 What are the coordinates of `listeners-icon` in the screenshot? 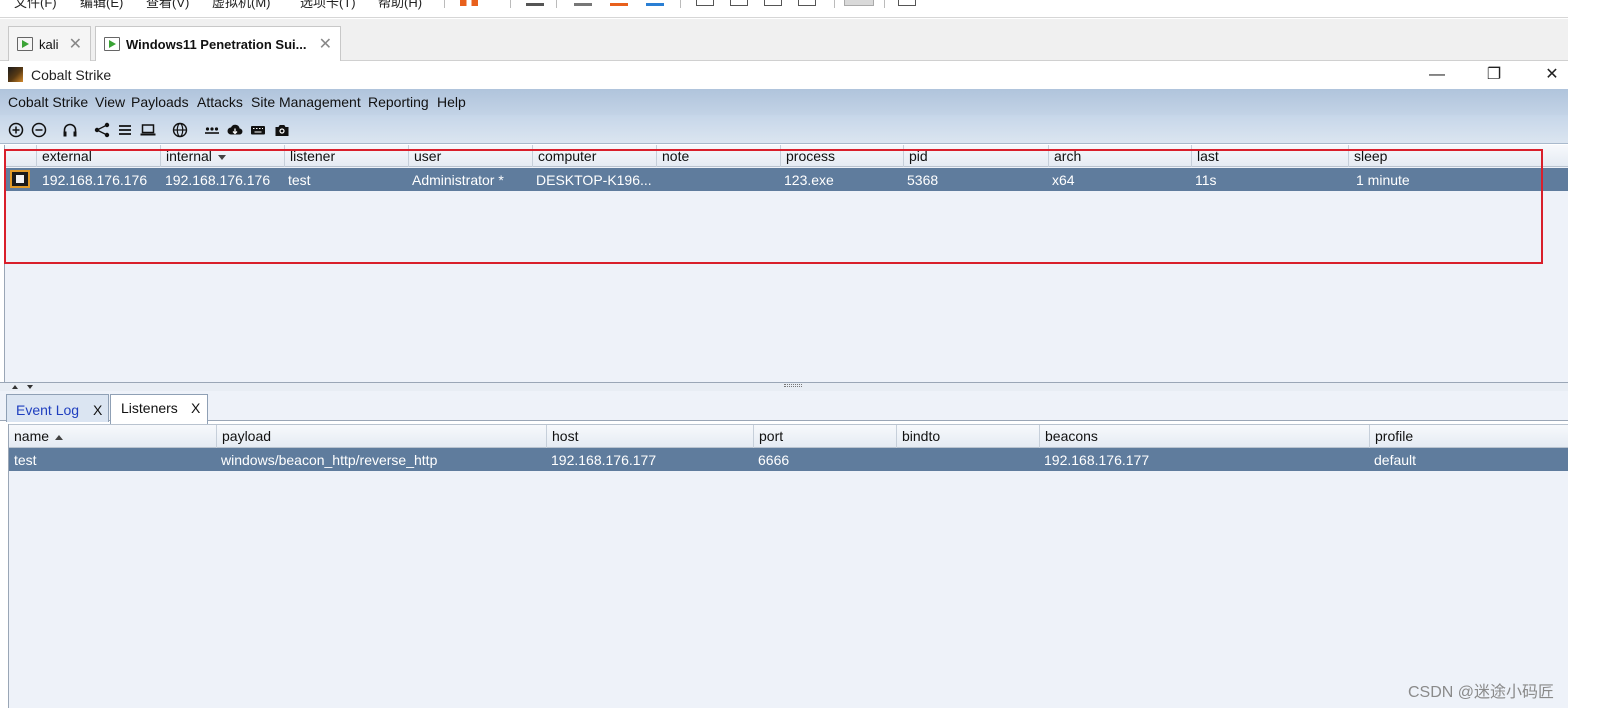 It's located at (70, 130).